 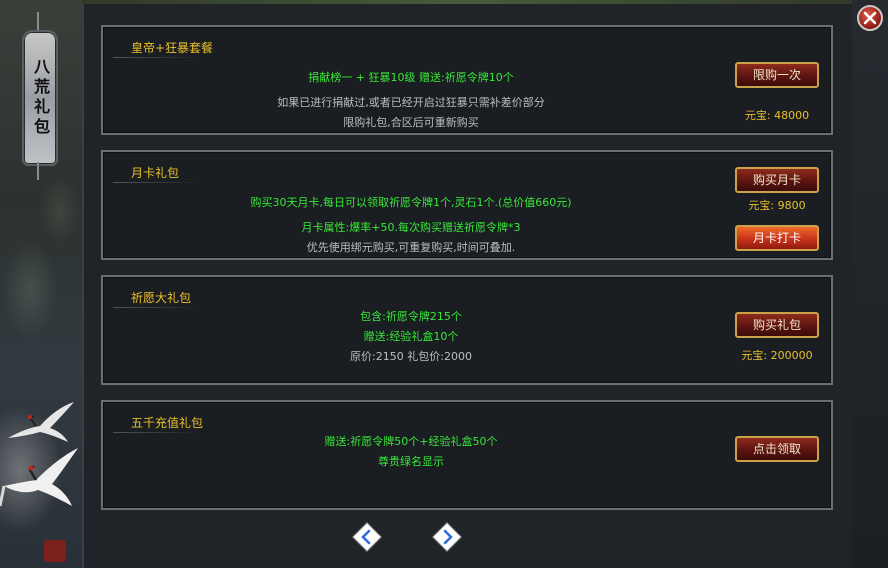 What do you see at coordinates (777, 238) in the screenshot?
I see `monthly-card-checkin-button: 月卡打卡` at bounding box center [777, 238].